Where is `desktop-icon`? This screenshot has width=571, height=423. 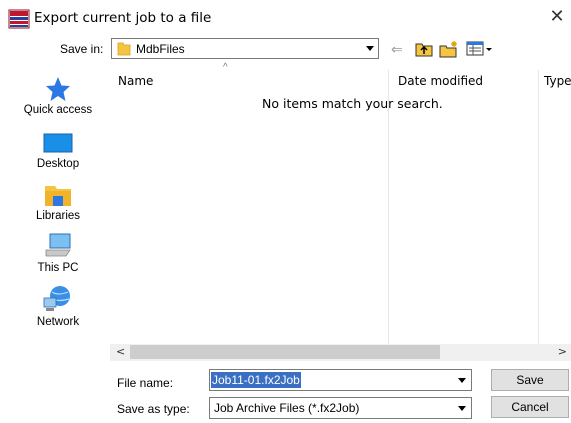
desktop-icon is located at coordinates (58, 143).